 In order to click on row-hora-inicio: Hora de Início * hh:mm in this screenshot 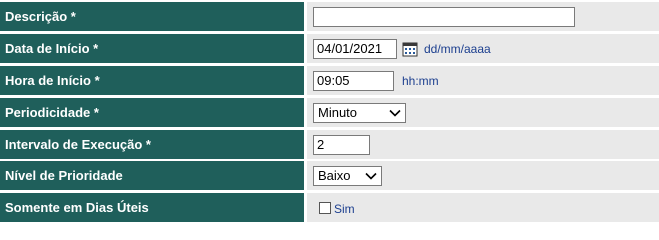, I will do `click(329, 80)`.